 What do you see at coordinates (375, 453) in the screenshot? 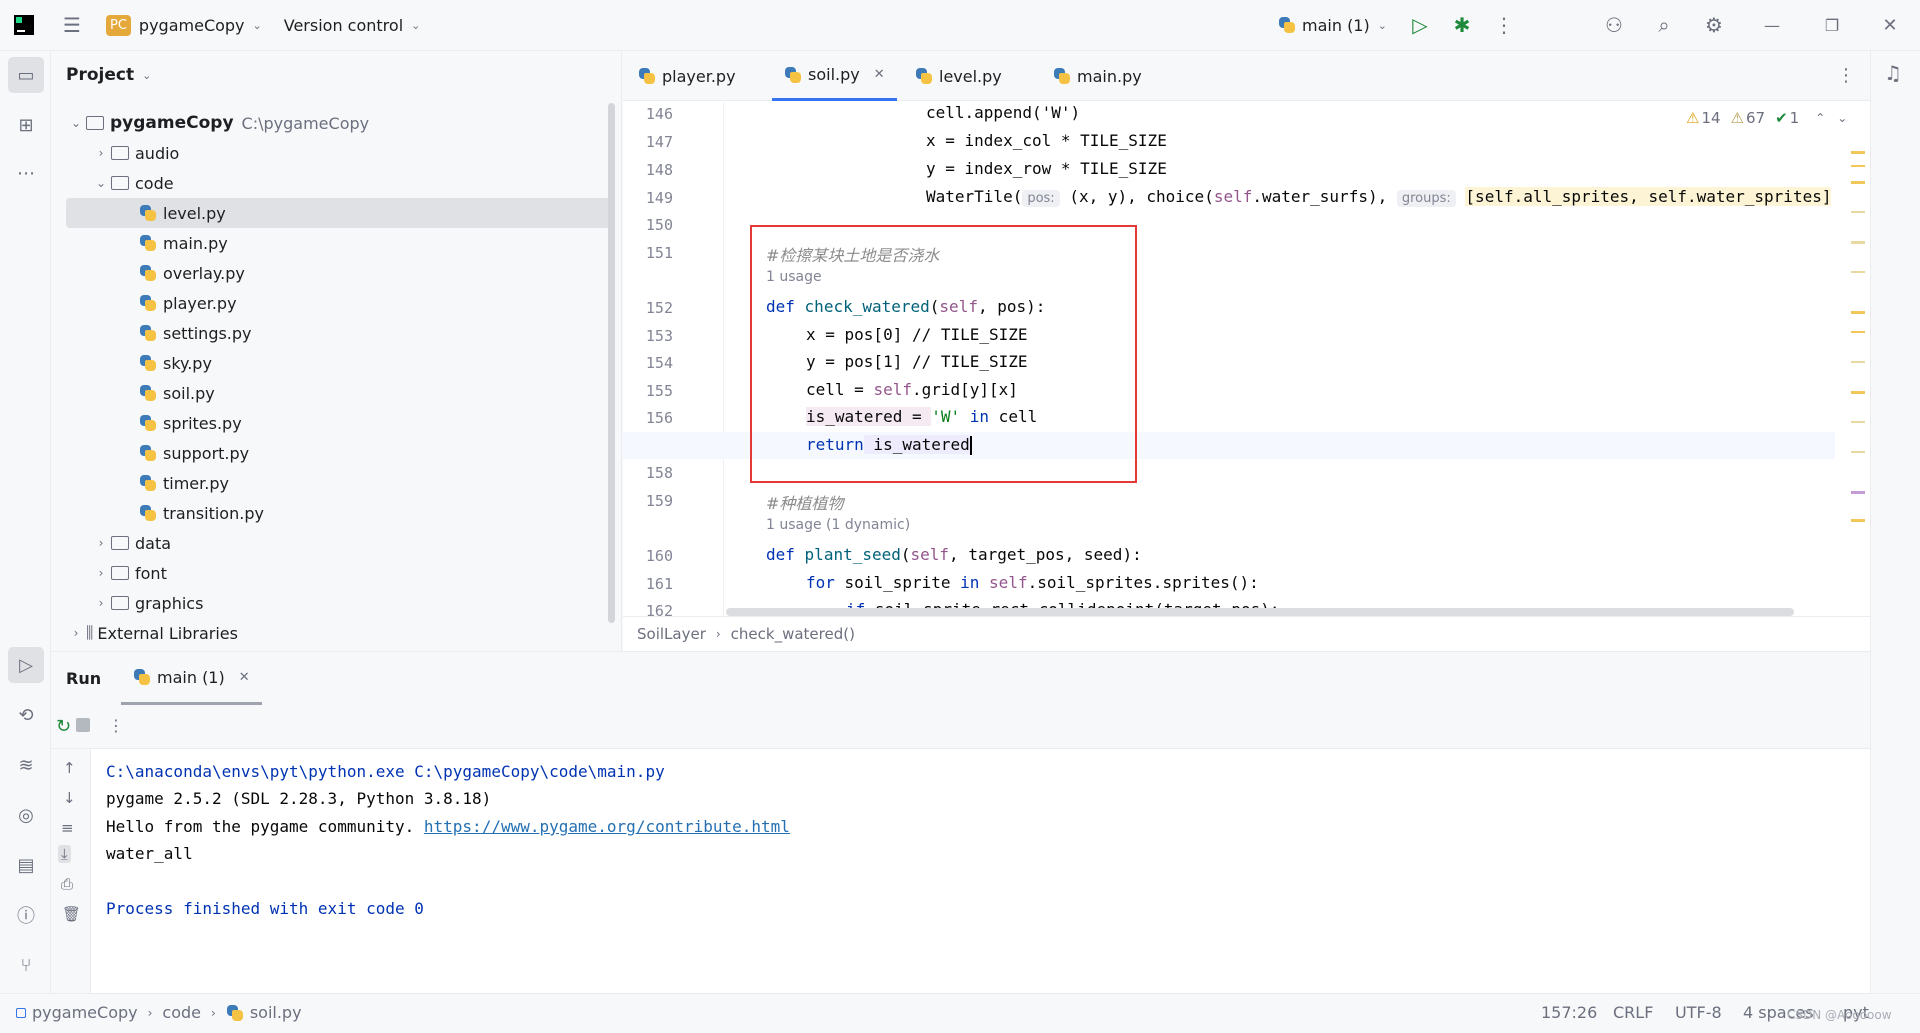
I see `tree-file-support-py: support.py` at bounding box center [375, 453].